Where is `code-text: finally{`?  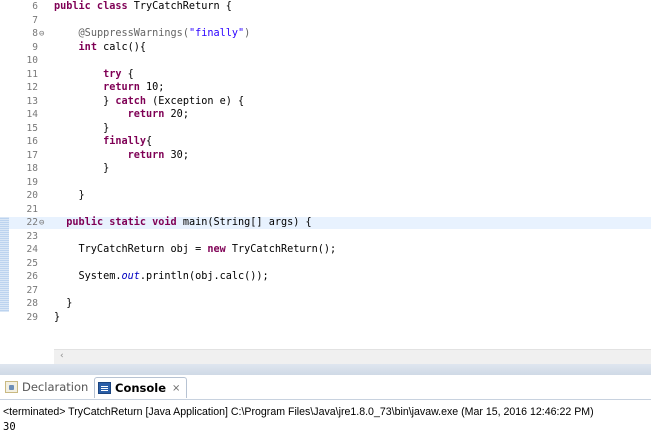 code-text: finally{ is located at coordinates (103, 142).